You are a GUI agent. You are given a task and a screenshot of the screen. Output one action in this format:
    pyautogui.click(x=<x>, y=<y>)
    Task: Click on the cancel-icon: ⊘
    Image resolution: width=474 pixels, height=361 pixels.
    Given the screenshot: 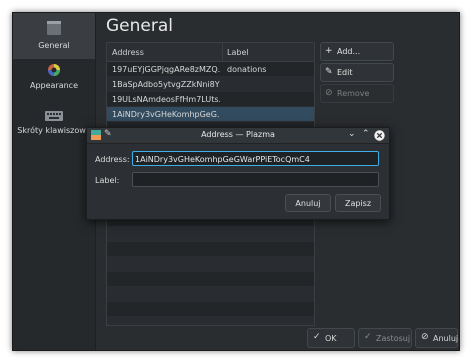 What is the action you would take?
    pyautogui.click(x=425, y=337)
    